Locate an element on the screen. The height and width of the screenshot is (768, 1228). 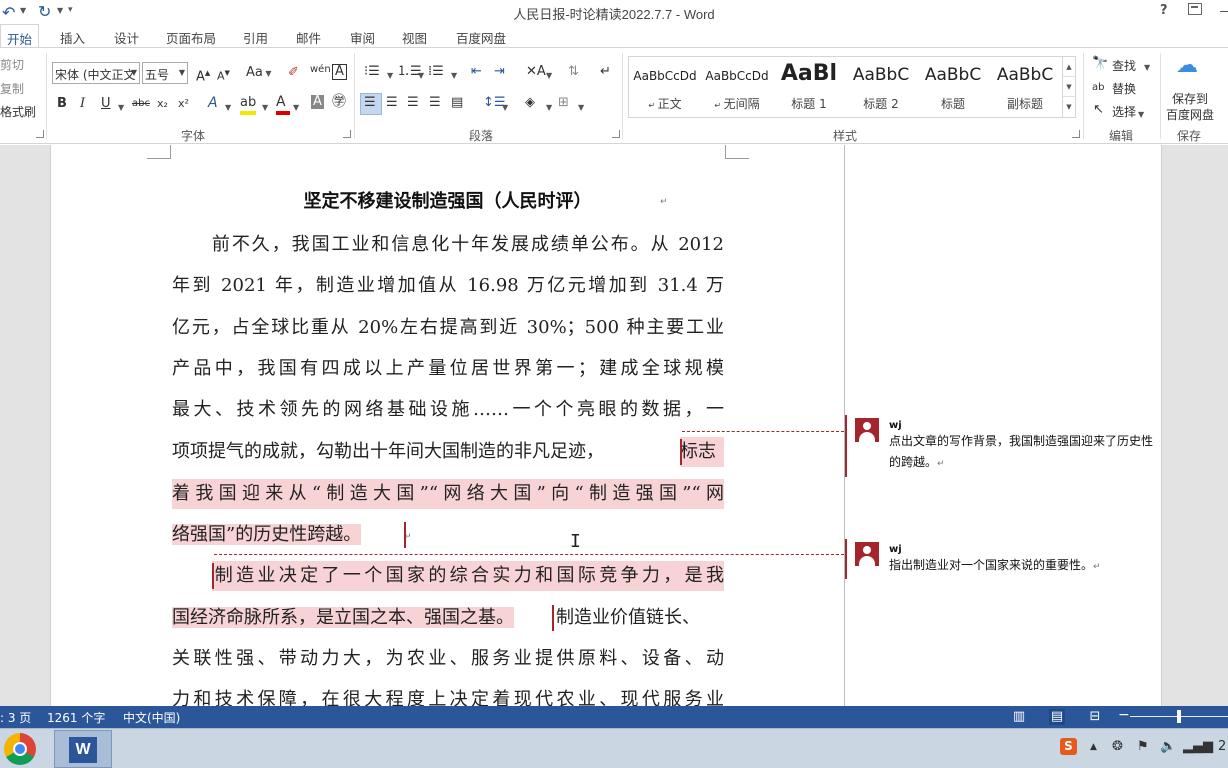
show-marks-icon: ↵ is located at coordinates (605, 72).